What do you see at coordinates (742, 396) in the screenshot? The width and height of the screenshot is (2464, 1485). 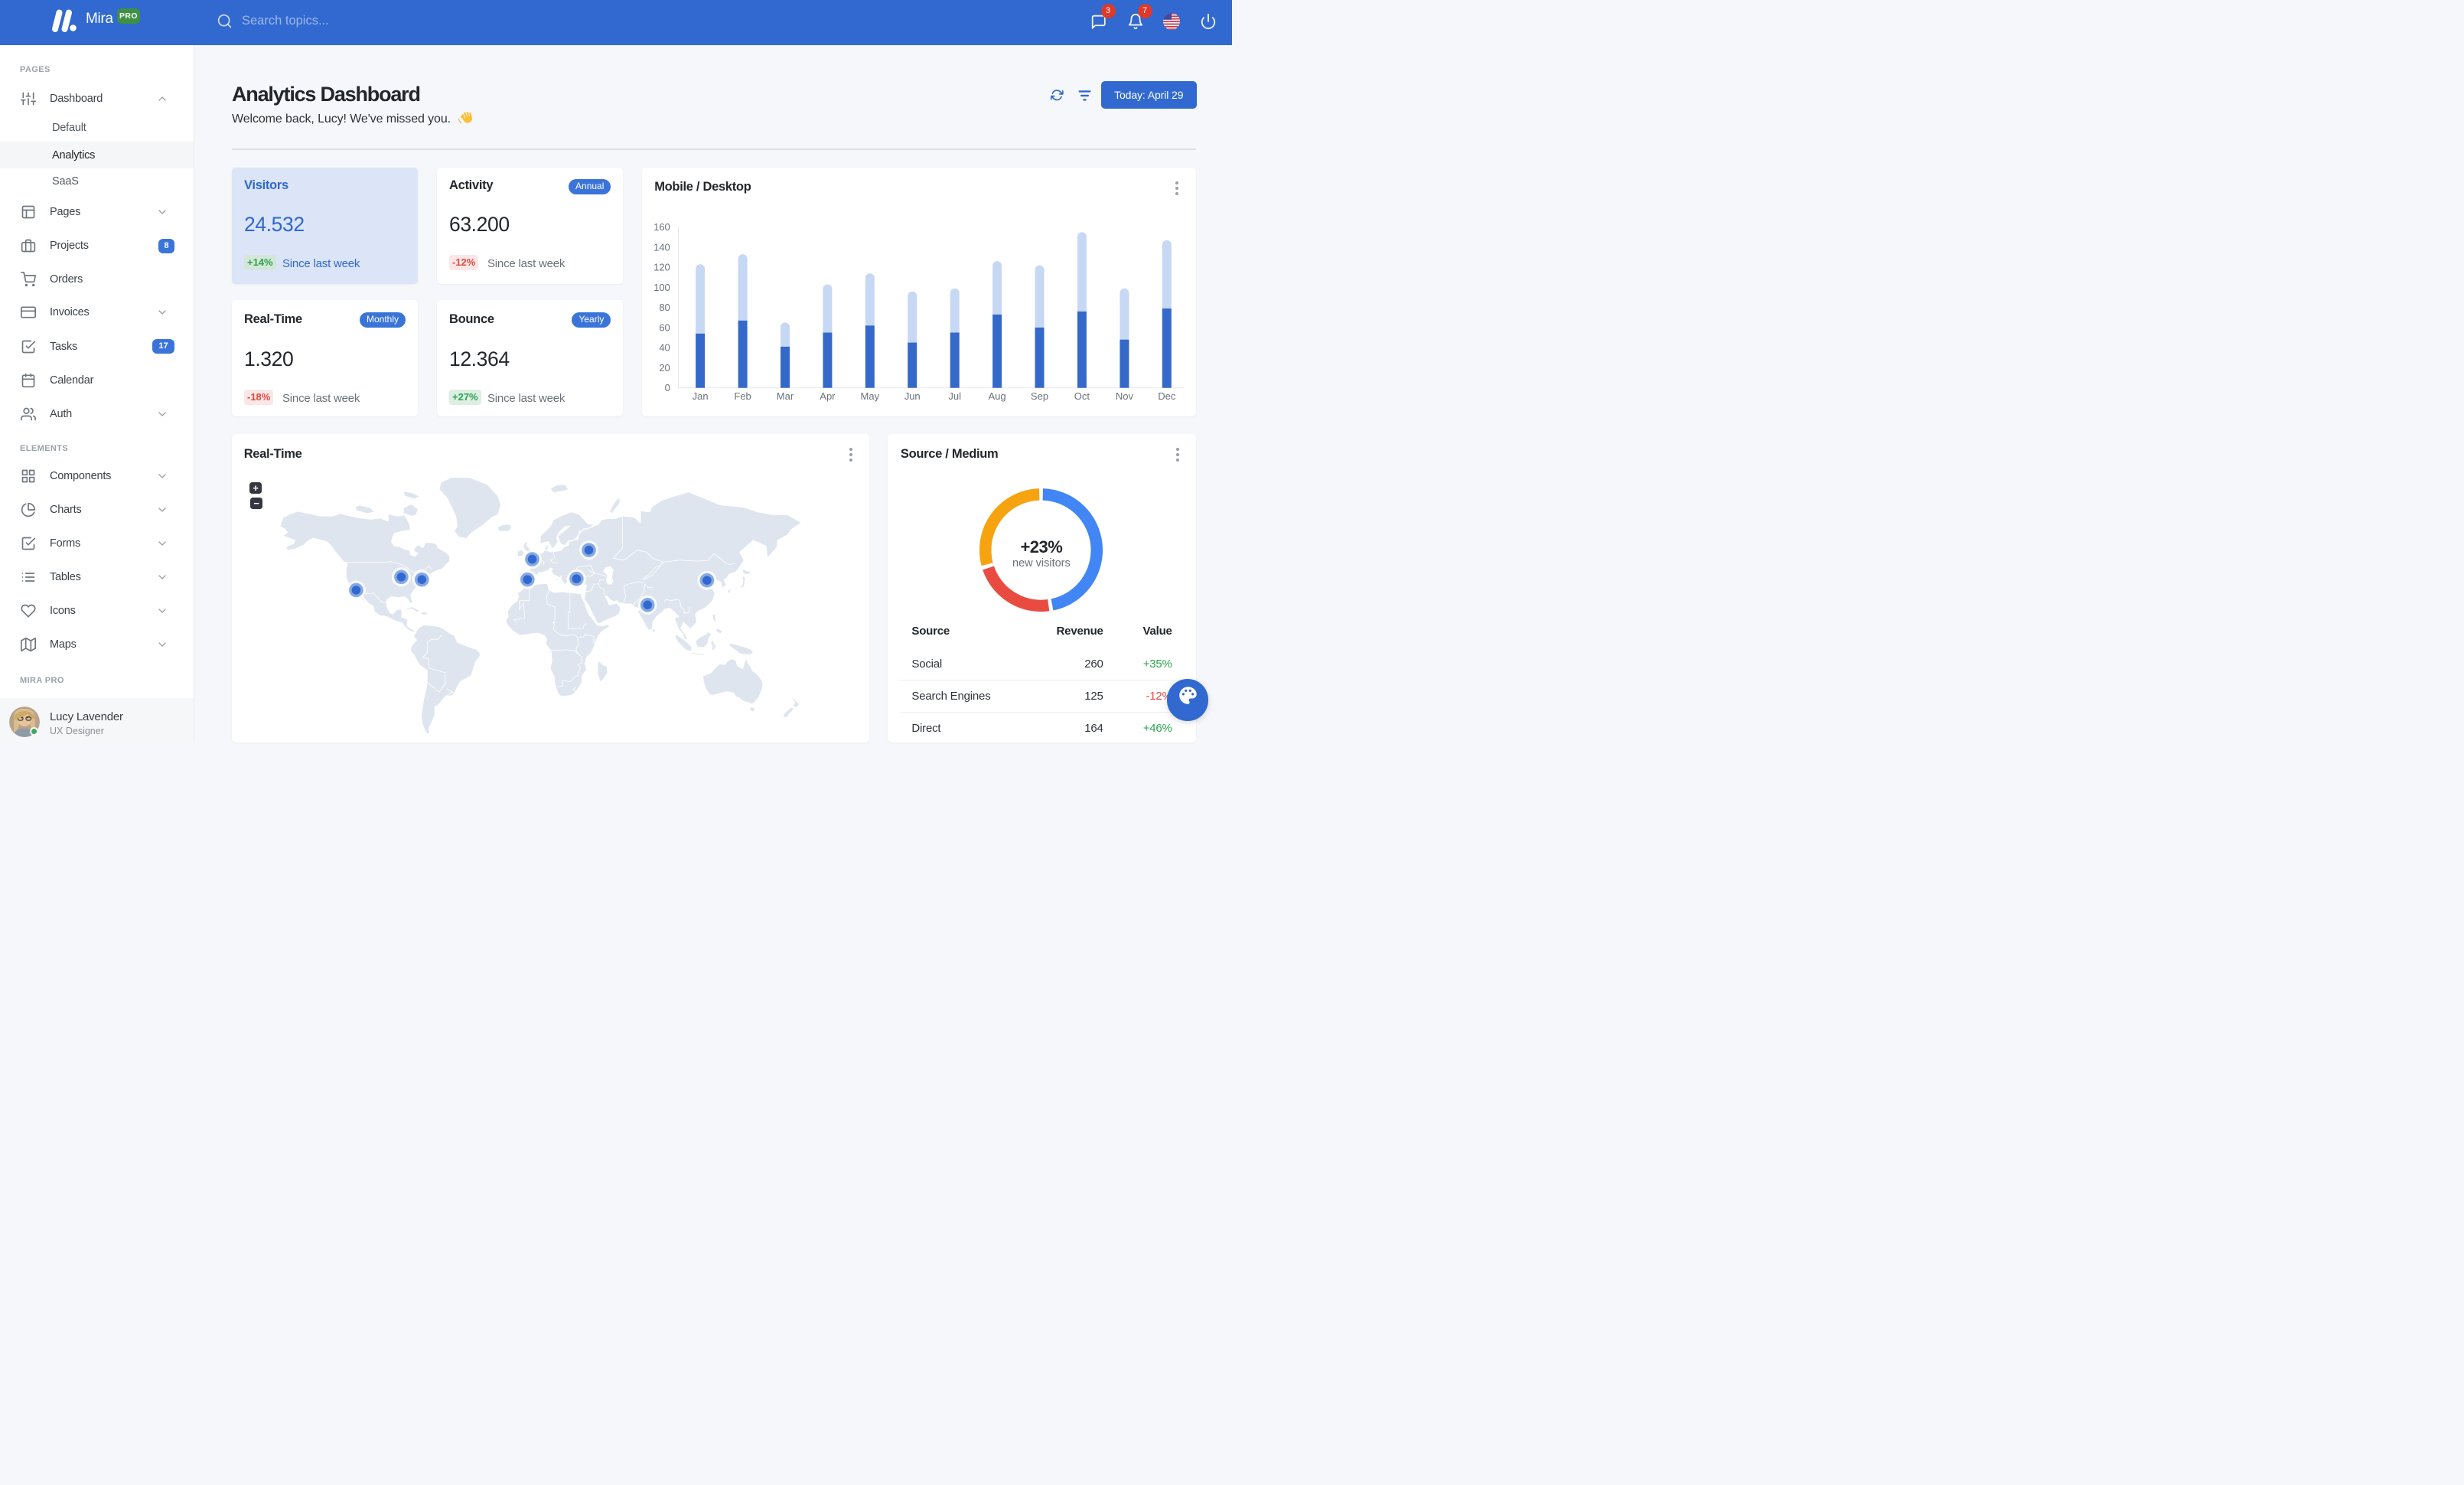 I see `svg-text: Feb` at bounding box center [742, 396].